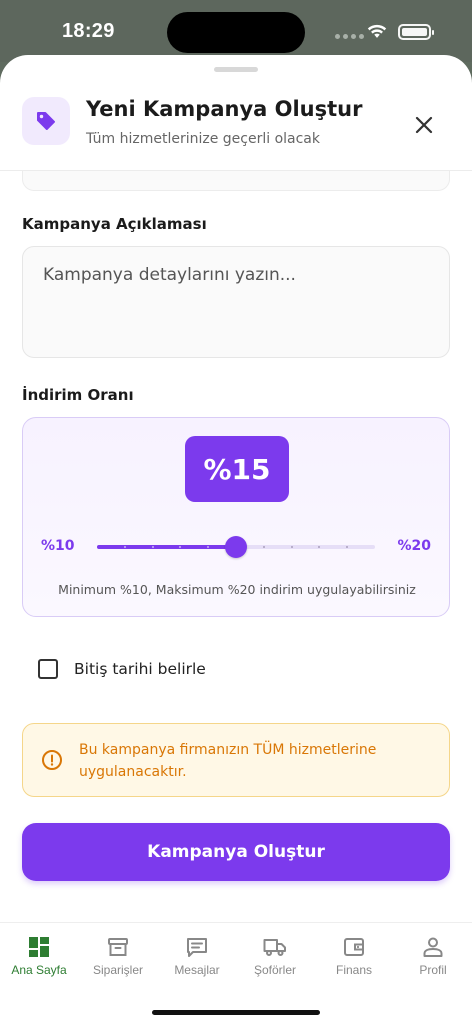 The image size is (472, 1024). I want to click on end-date-checkbox-row: Bitiş tarihi belirle, so click(122, 669).